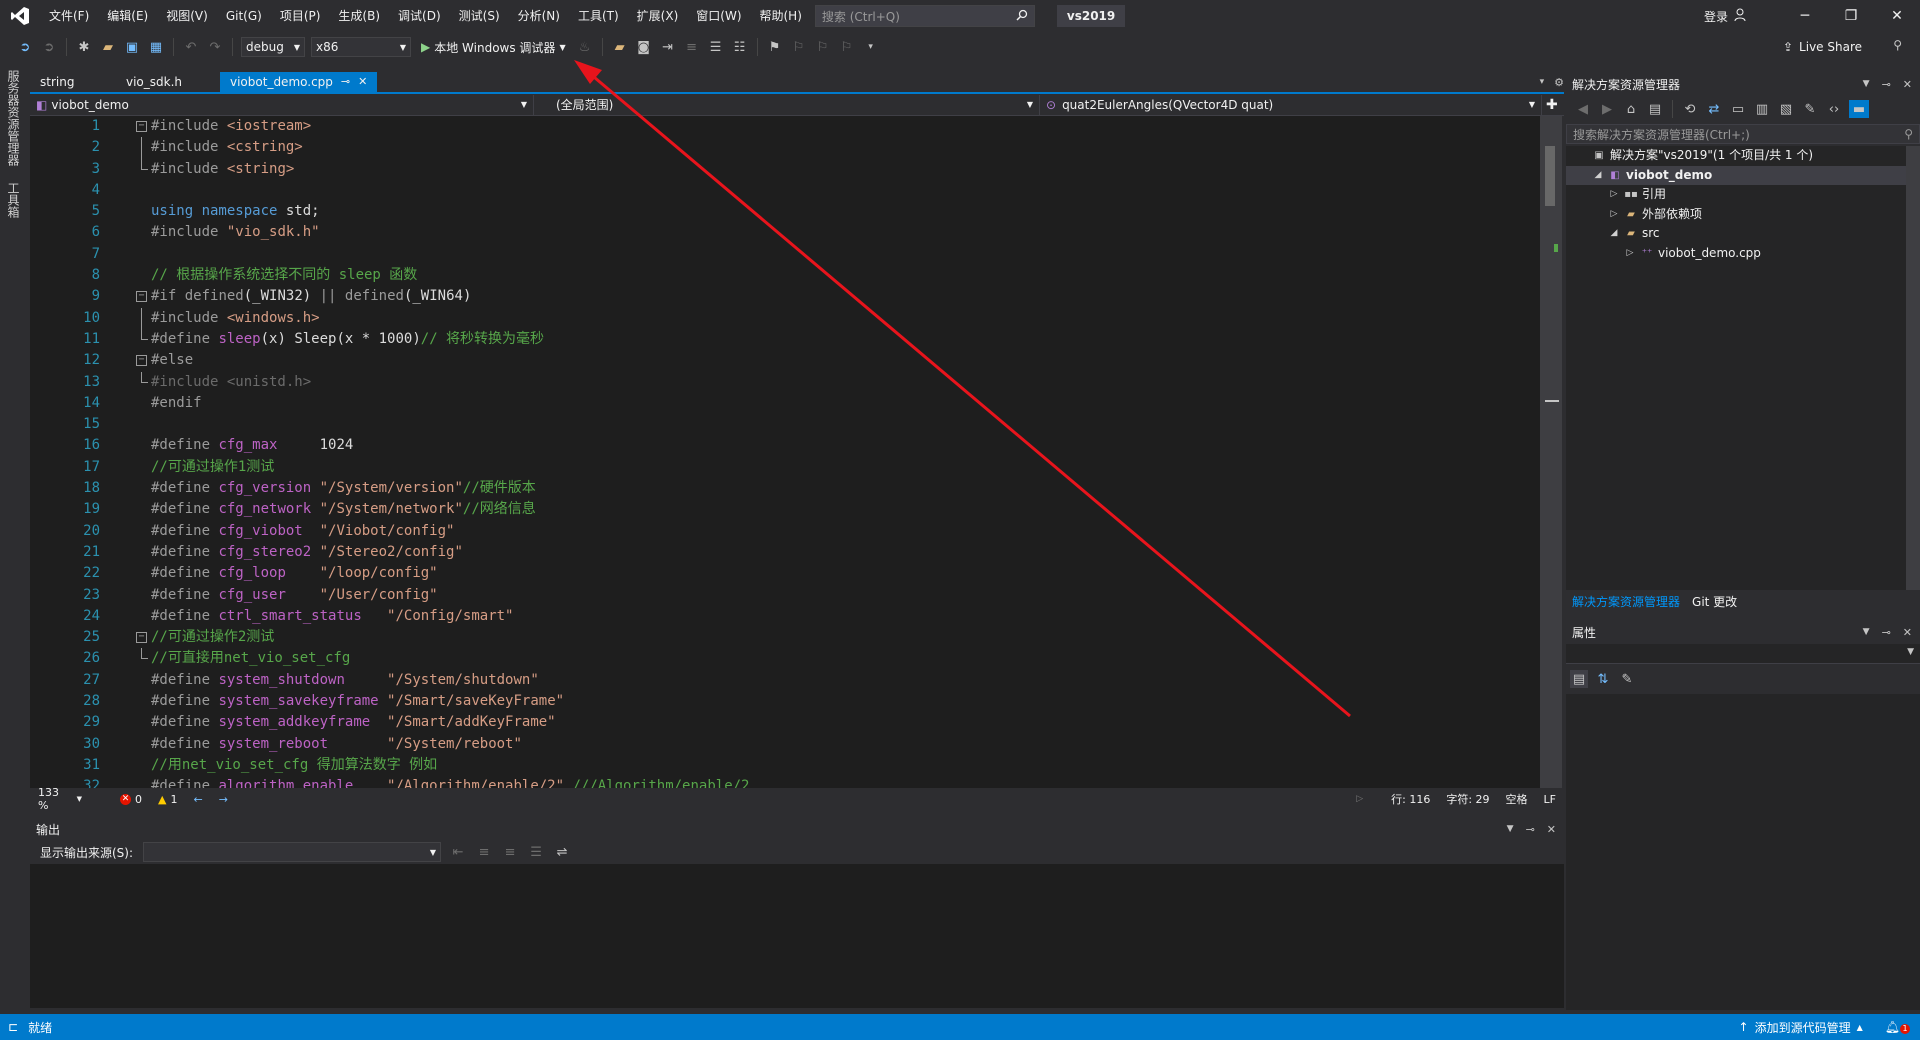 This screenshot has height=1040, width=1920. I want to click on sync-icon: ⇄, so click(1714, 109).